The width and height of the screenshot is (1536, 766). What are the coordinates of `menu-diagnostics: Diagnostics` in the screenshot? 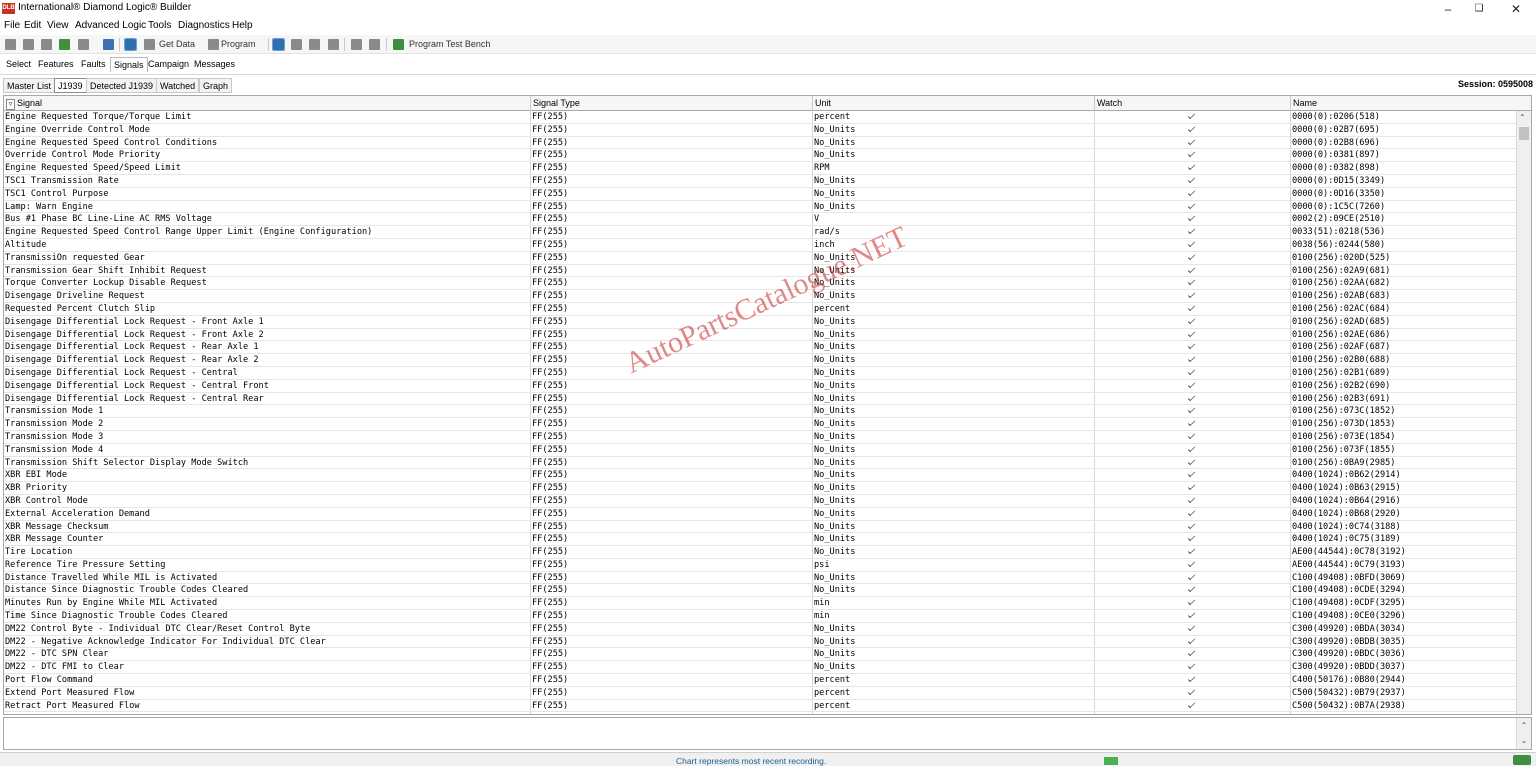 It's located at (204, 25).